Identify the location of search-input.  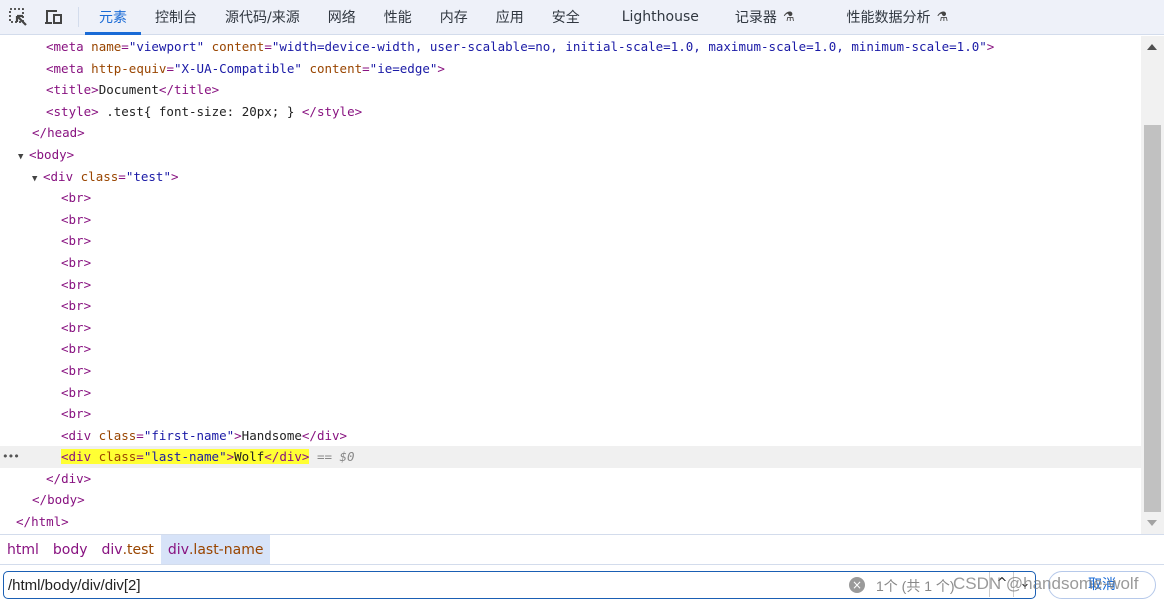
(423, 585).